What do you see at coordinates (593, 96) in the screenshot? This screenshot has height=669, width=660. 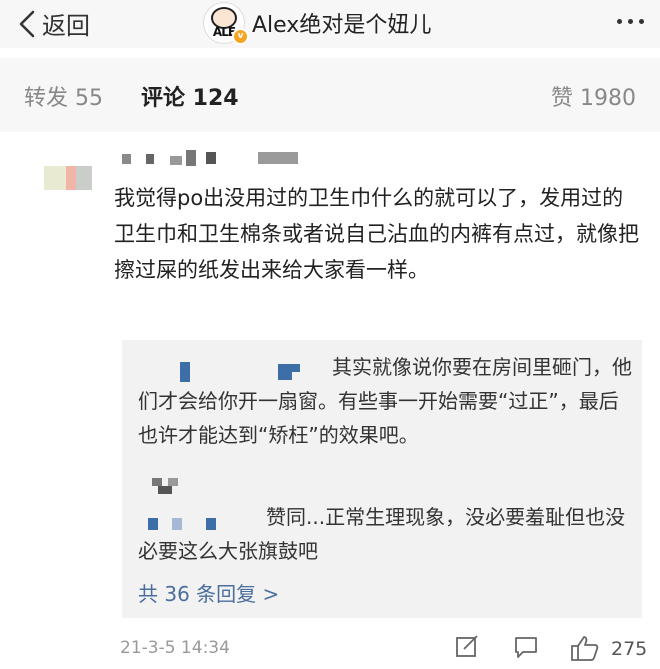 I see `tab-likes: 赞 1980` at bounding box center [593, 96].